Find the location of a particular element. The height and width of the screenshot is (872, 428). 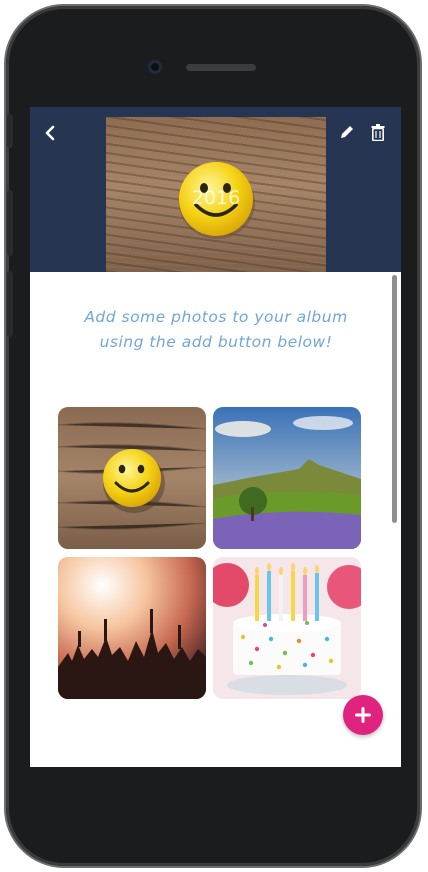

edit-album-button is located at coordinates (347, 132).